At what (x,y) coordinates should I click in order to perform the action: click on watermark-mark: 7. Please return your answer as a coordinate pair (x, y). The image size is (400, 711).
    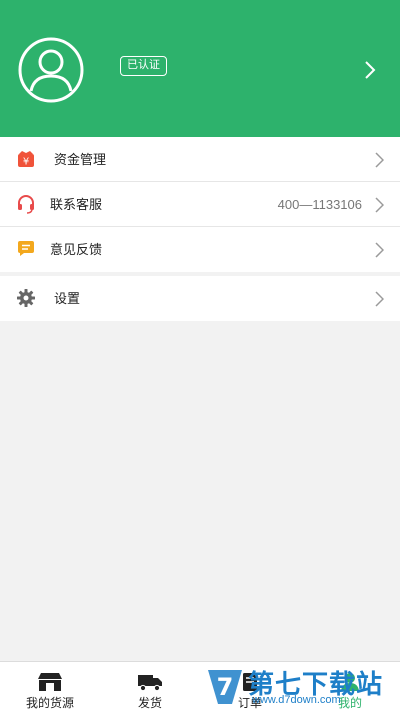
    Looking at the image, I should click on (225, 687).